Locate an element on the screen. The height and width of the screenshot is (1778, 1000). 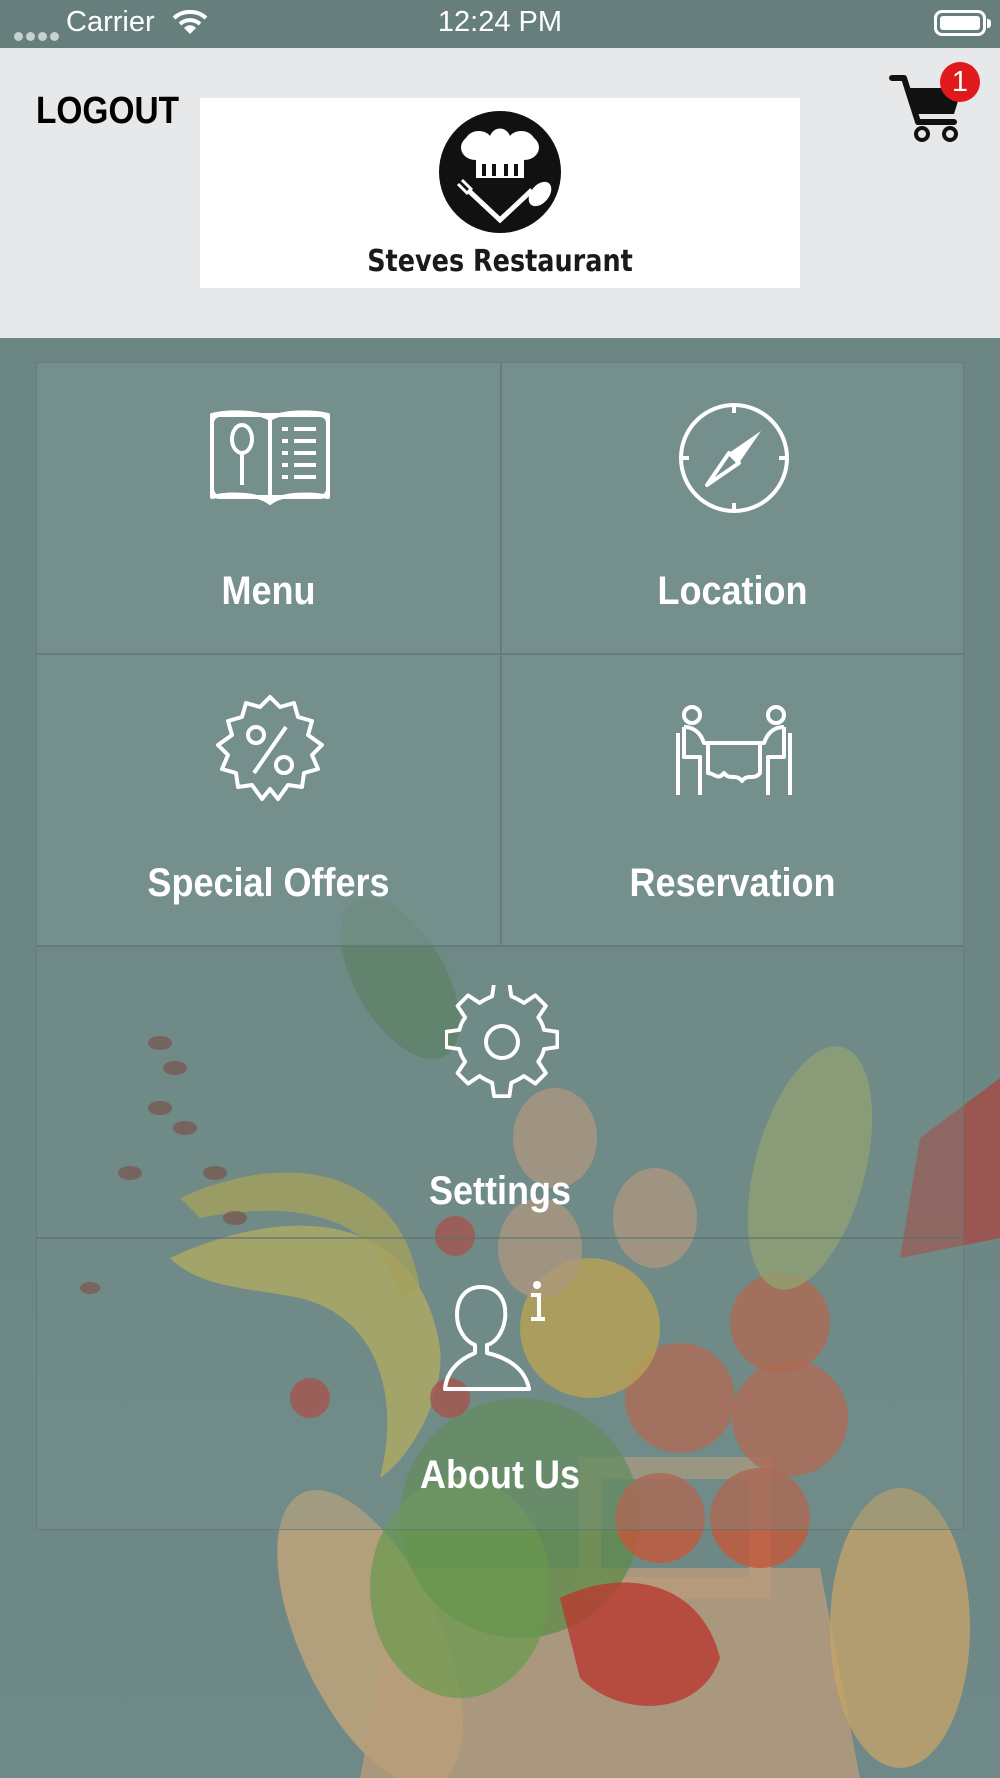
tile-about-us-label: About Us is located at coordinates (499, 1475).